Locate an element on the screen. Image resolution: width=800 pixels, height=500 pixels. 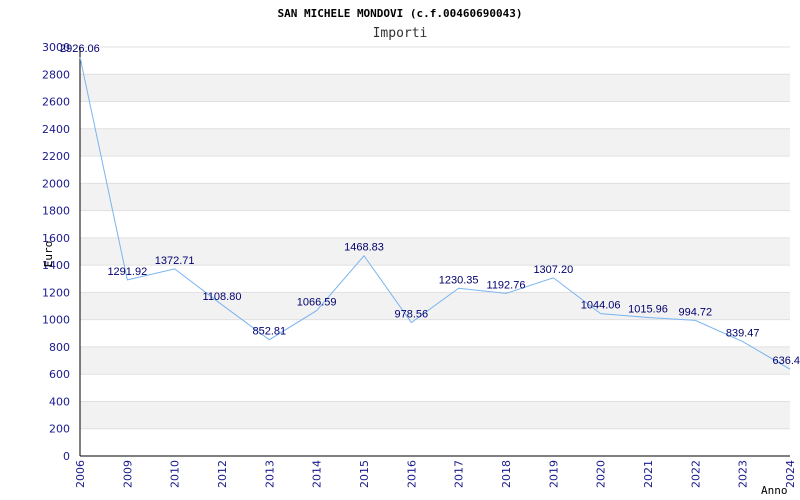
y-tick-label: 2800 is located at coordinates (56, 74).